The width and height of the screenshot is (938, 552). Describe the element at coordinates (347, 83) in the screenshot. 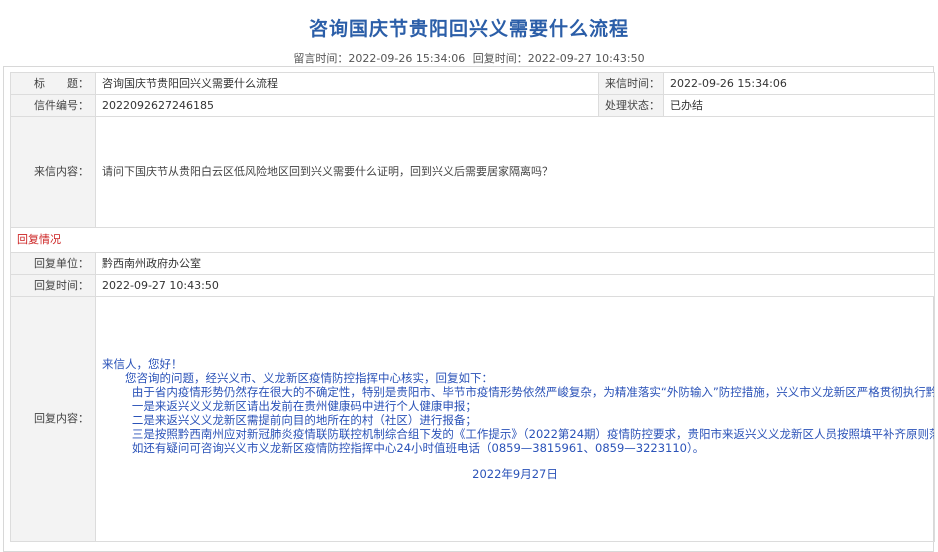

I see `title-value: 咨询国庆节贵阳回兴义需要什么流程` at that location.